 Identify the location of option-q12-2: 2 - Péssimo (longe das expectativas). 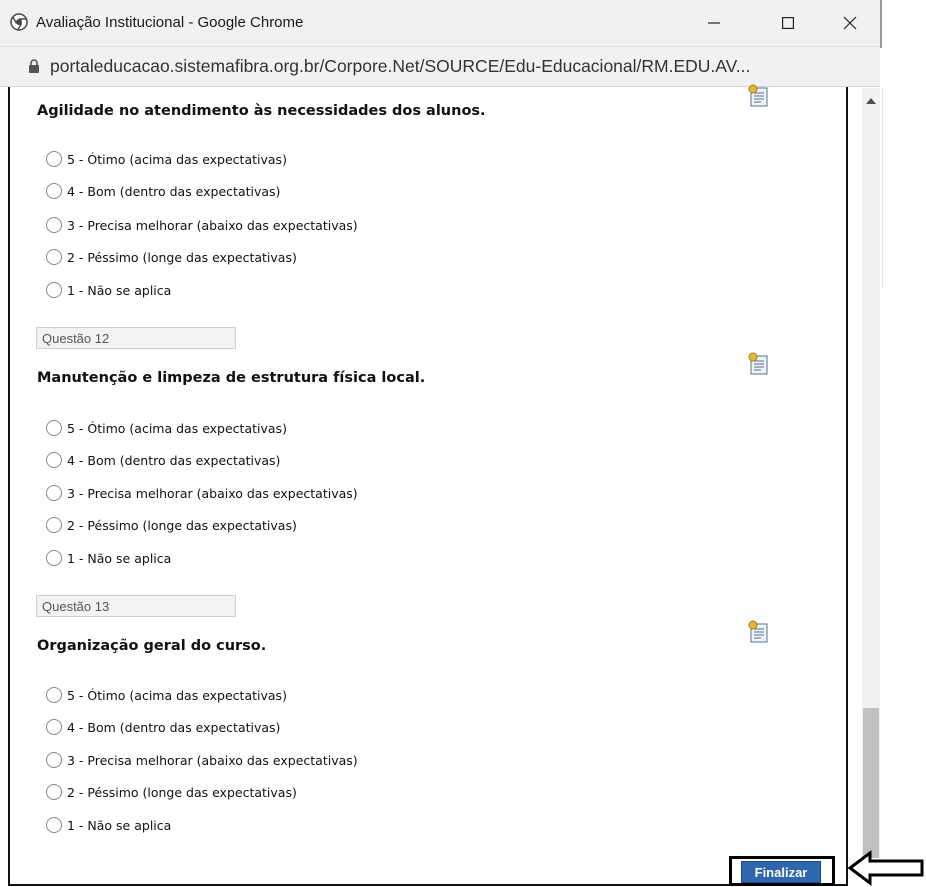
(171, 525).